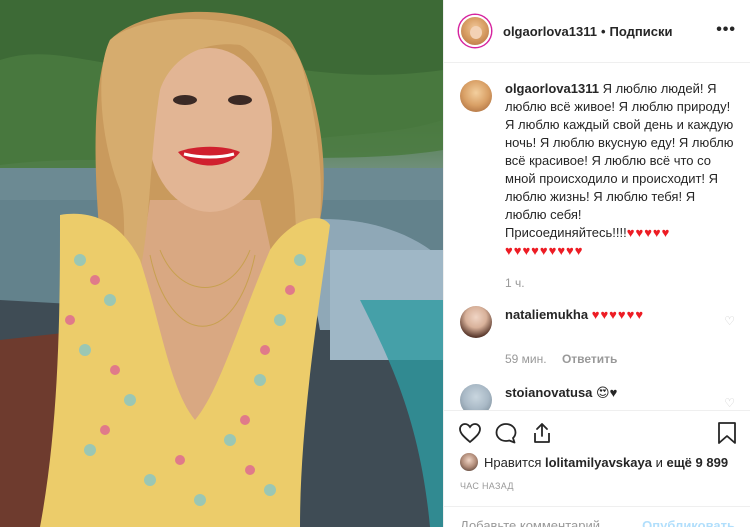  What do you see at coordinates (476, 96) in the screenshot?
I see `caption-avatar` at bounding box center [476, 96].